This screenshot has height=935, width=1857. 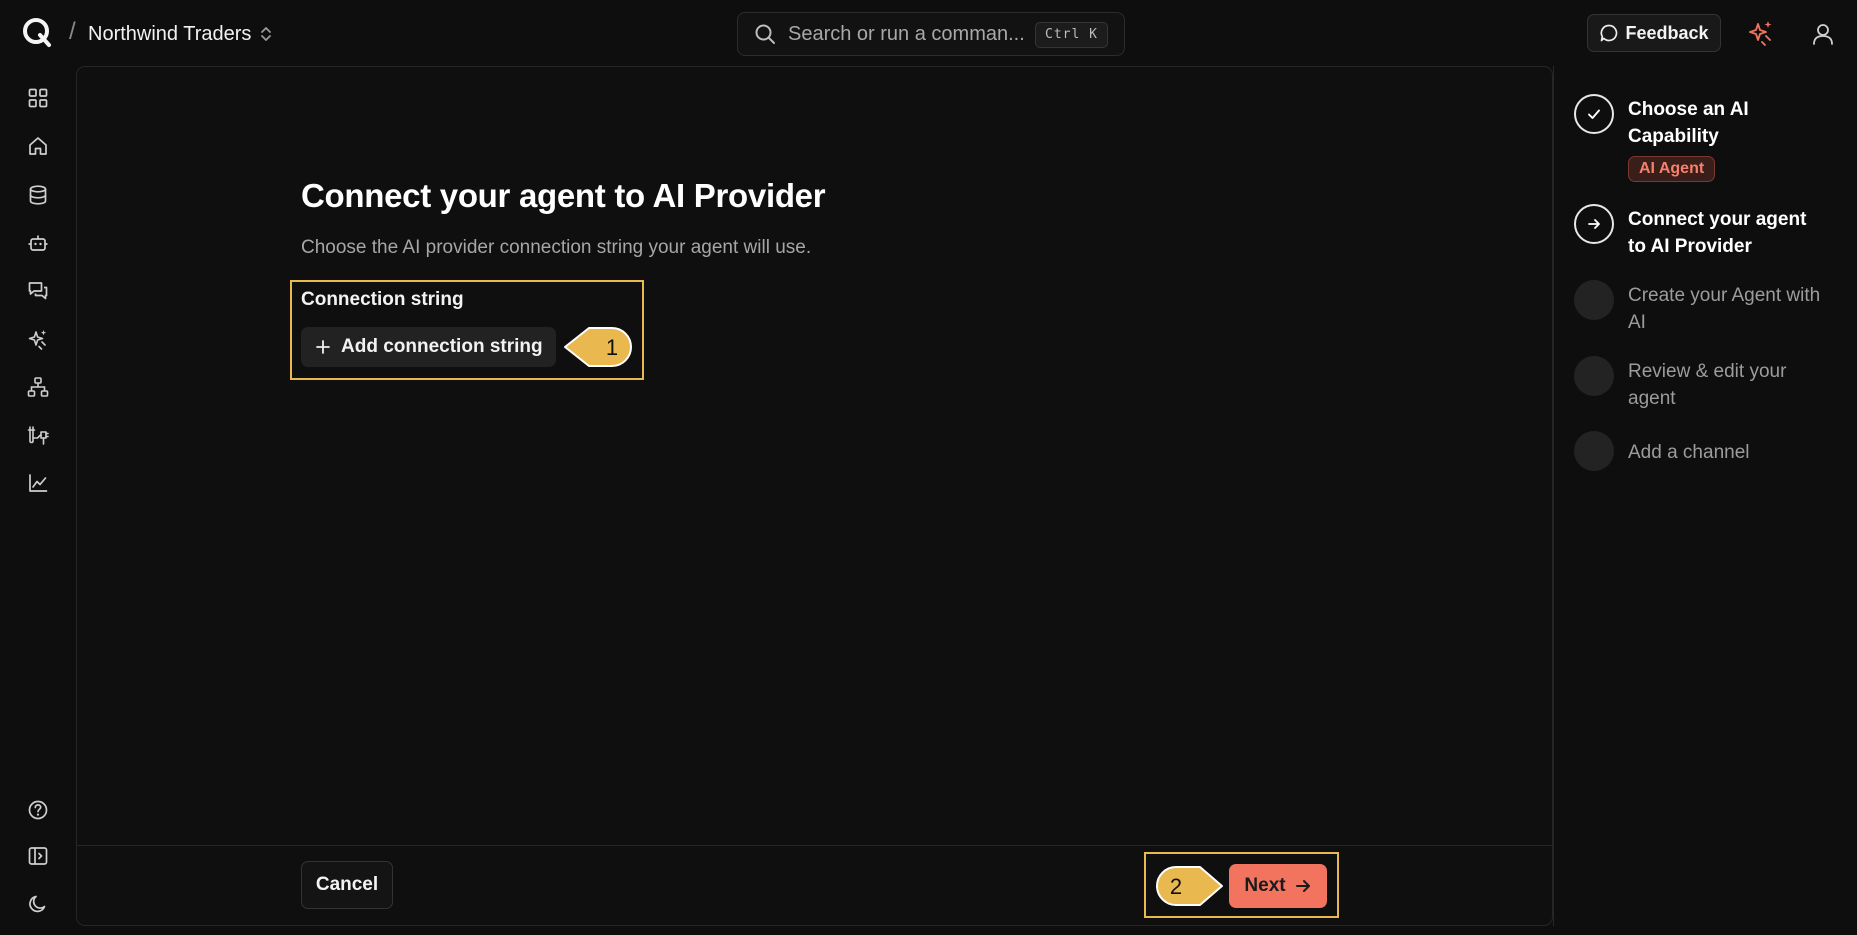 I want to click on nav-item-database, so click(x=38, y=195).